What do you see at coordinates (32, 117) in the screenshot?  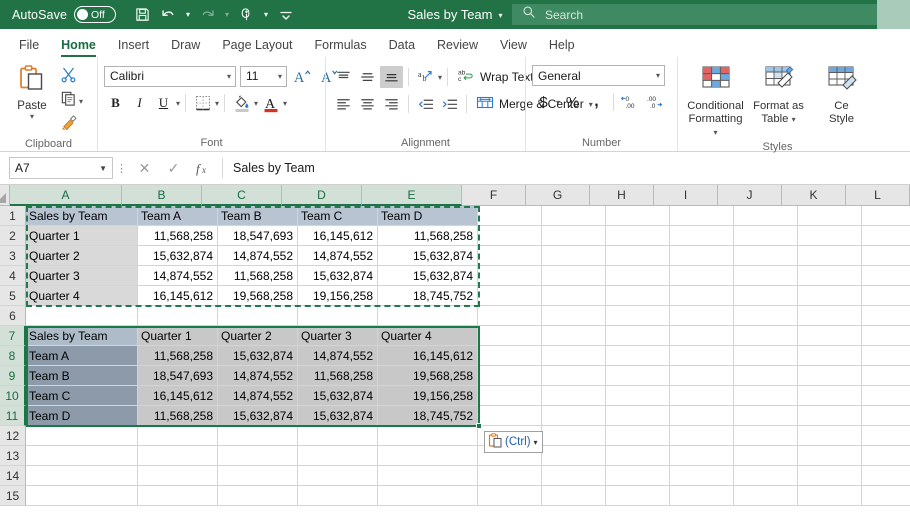 I see `paste-dropdown-icon: ▾` at bounding box center [32, 117].